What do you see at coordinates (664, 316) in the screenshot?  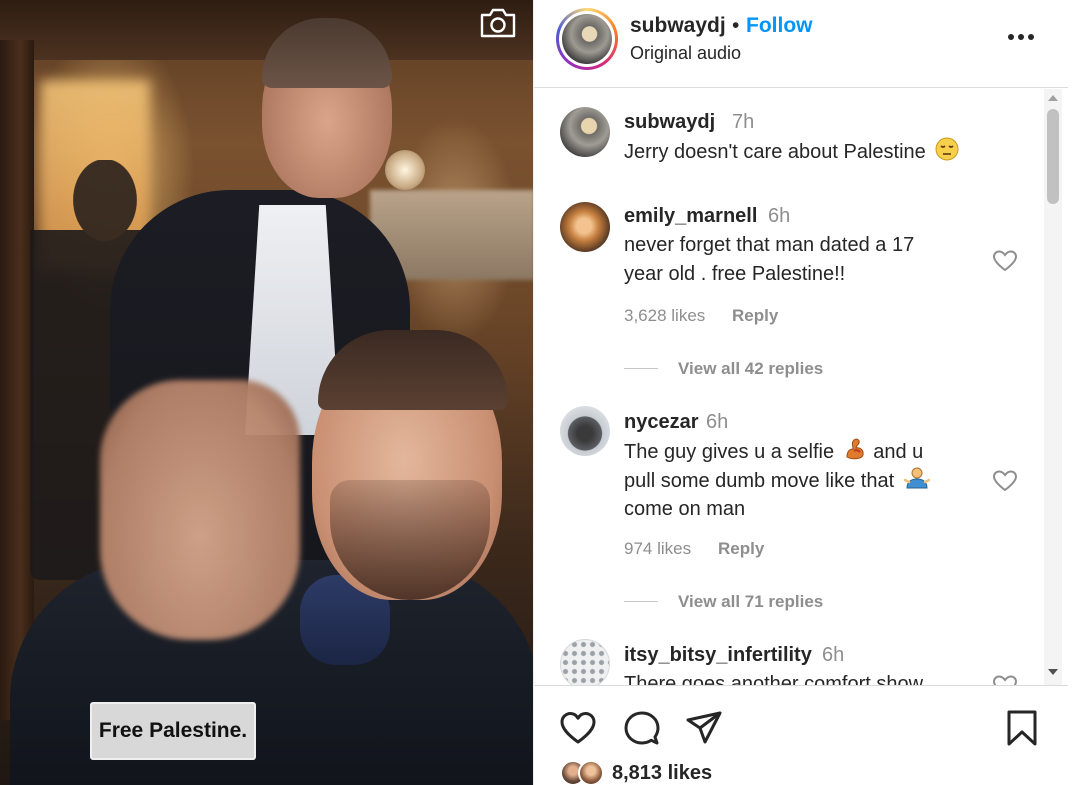 I see `comment-likes-count: 3,628 likes` at bounding box center [664, 316].